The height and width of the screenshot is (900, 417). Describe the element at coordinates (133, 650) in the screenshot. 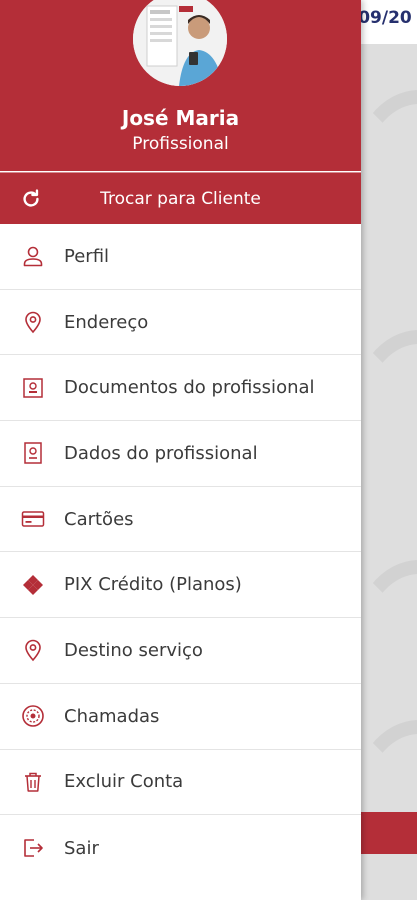

I see `menu-item-label: Destino serviço` at that location.